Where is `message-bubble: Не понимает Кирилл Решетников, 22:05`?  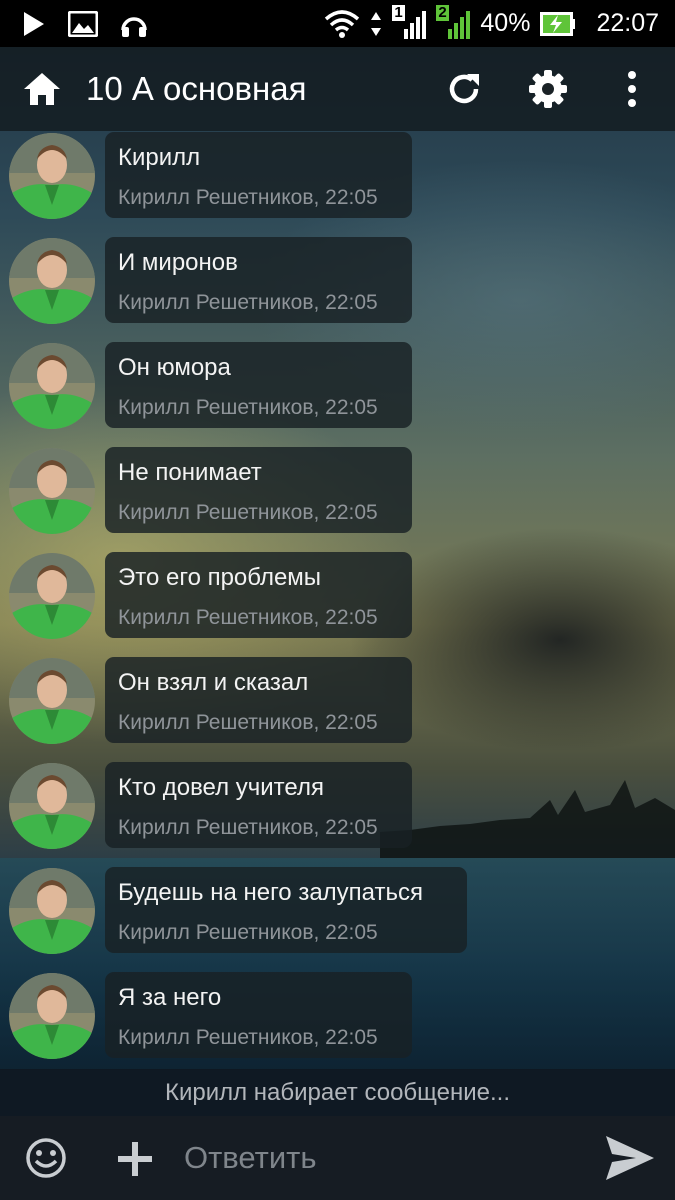
message-bubble: Не понимает Кирилл Решетников, 22:05 is located at coordinates (258, 490).